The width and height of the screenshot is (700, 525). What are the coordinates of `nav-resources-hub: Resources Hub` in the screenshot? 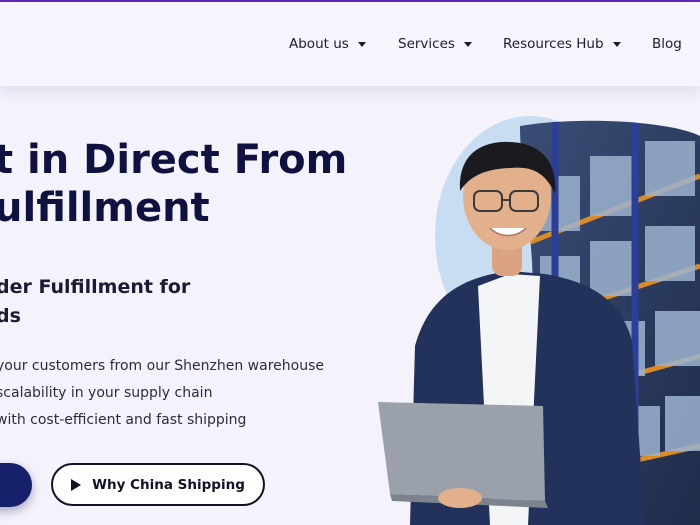 It's located at (562, 44).